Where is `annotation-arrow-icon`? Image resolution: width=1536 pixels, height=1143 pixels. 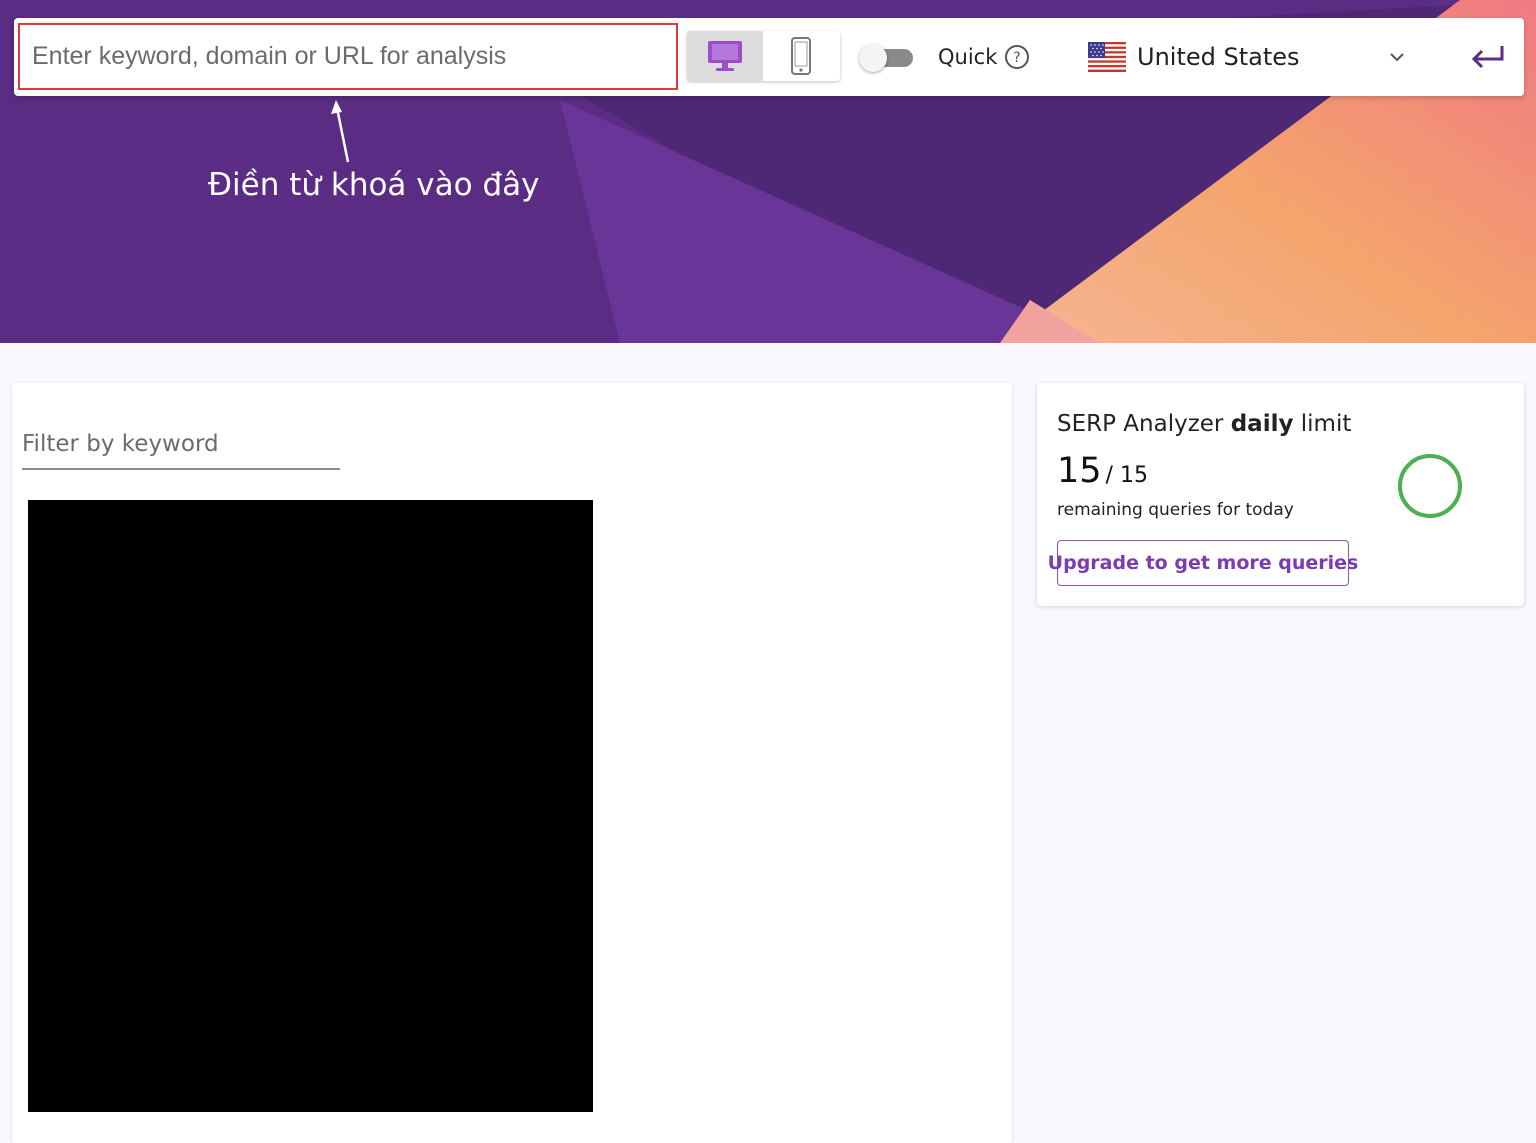 annotation-arrow-icon is located at coordinates (340, 131).